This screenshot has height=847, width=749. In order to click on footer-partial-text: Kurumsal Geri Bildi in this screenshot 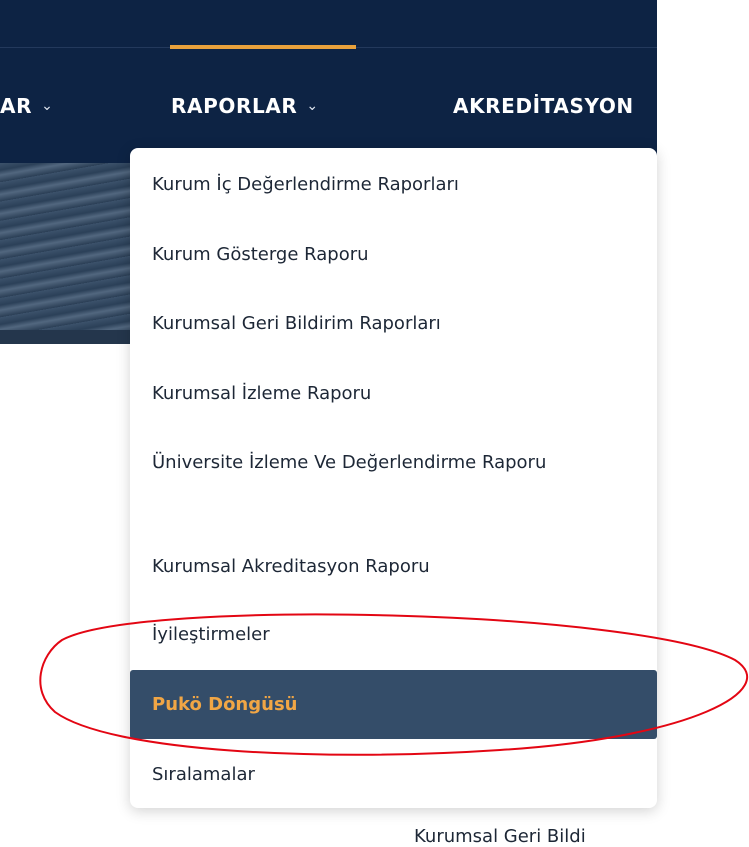, I will do `click(500, 836)`.